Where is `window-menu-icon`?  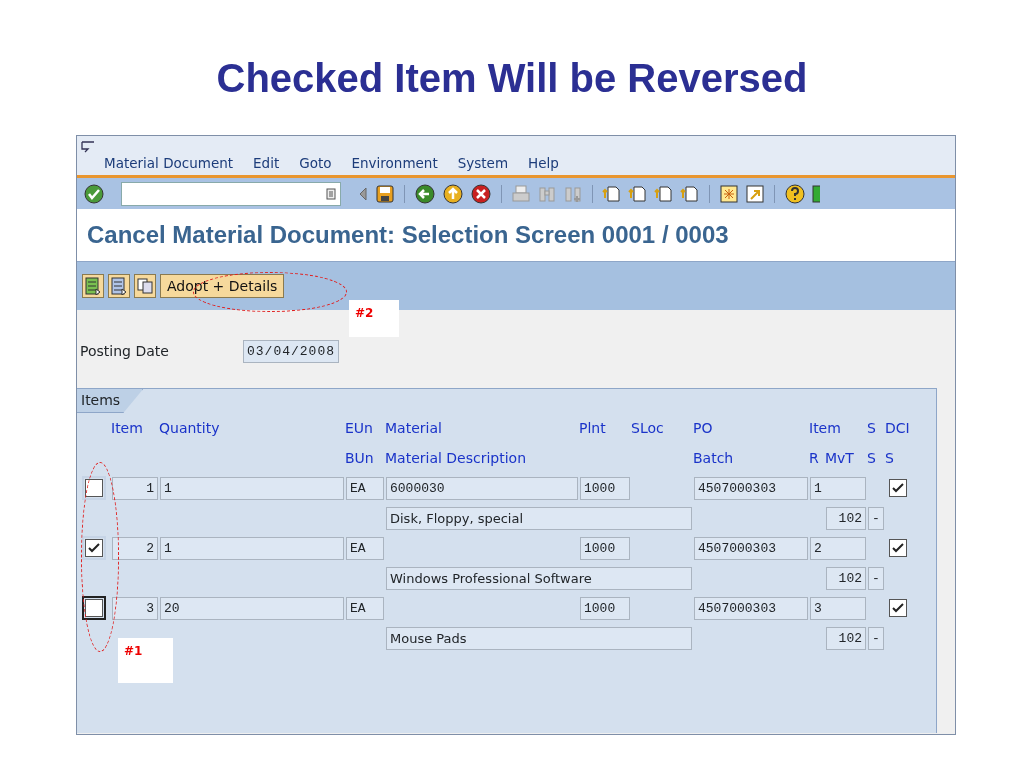
window-menu-icon is located at coordinates (88, 146).